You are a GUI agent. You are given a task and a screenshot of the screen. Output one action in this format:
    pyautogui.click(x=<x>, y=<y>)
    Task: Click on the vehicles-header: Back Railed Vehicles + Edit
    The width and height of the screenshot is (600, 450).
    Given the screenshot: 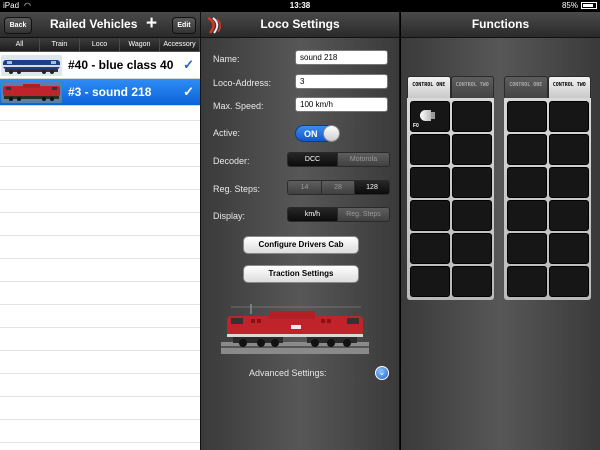 What is the action you would take?
    pyautogui.click(x=100, y=25)
    